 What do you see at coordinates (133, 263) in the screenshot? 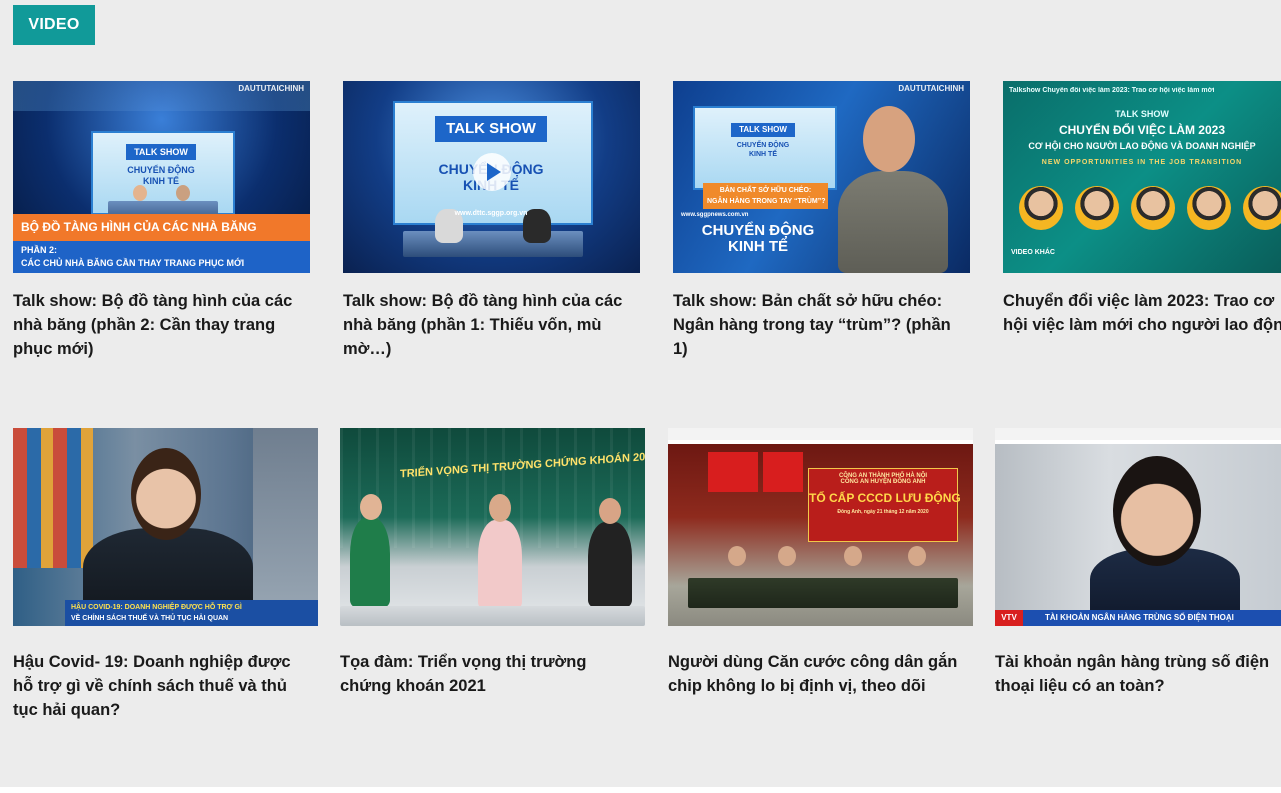
I see `subtitle-line-2: CÁC CHỦ NHÀ BĂNG CẦN THAY TRANG PHỤC MỚI` at bounding box center [133, 263].